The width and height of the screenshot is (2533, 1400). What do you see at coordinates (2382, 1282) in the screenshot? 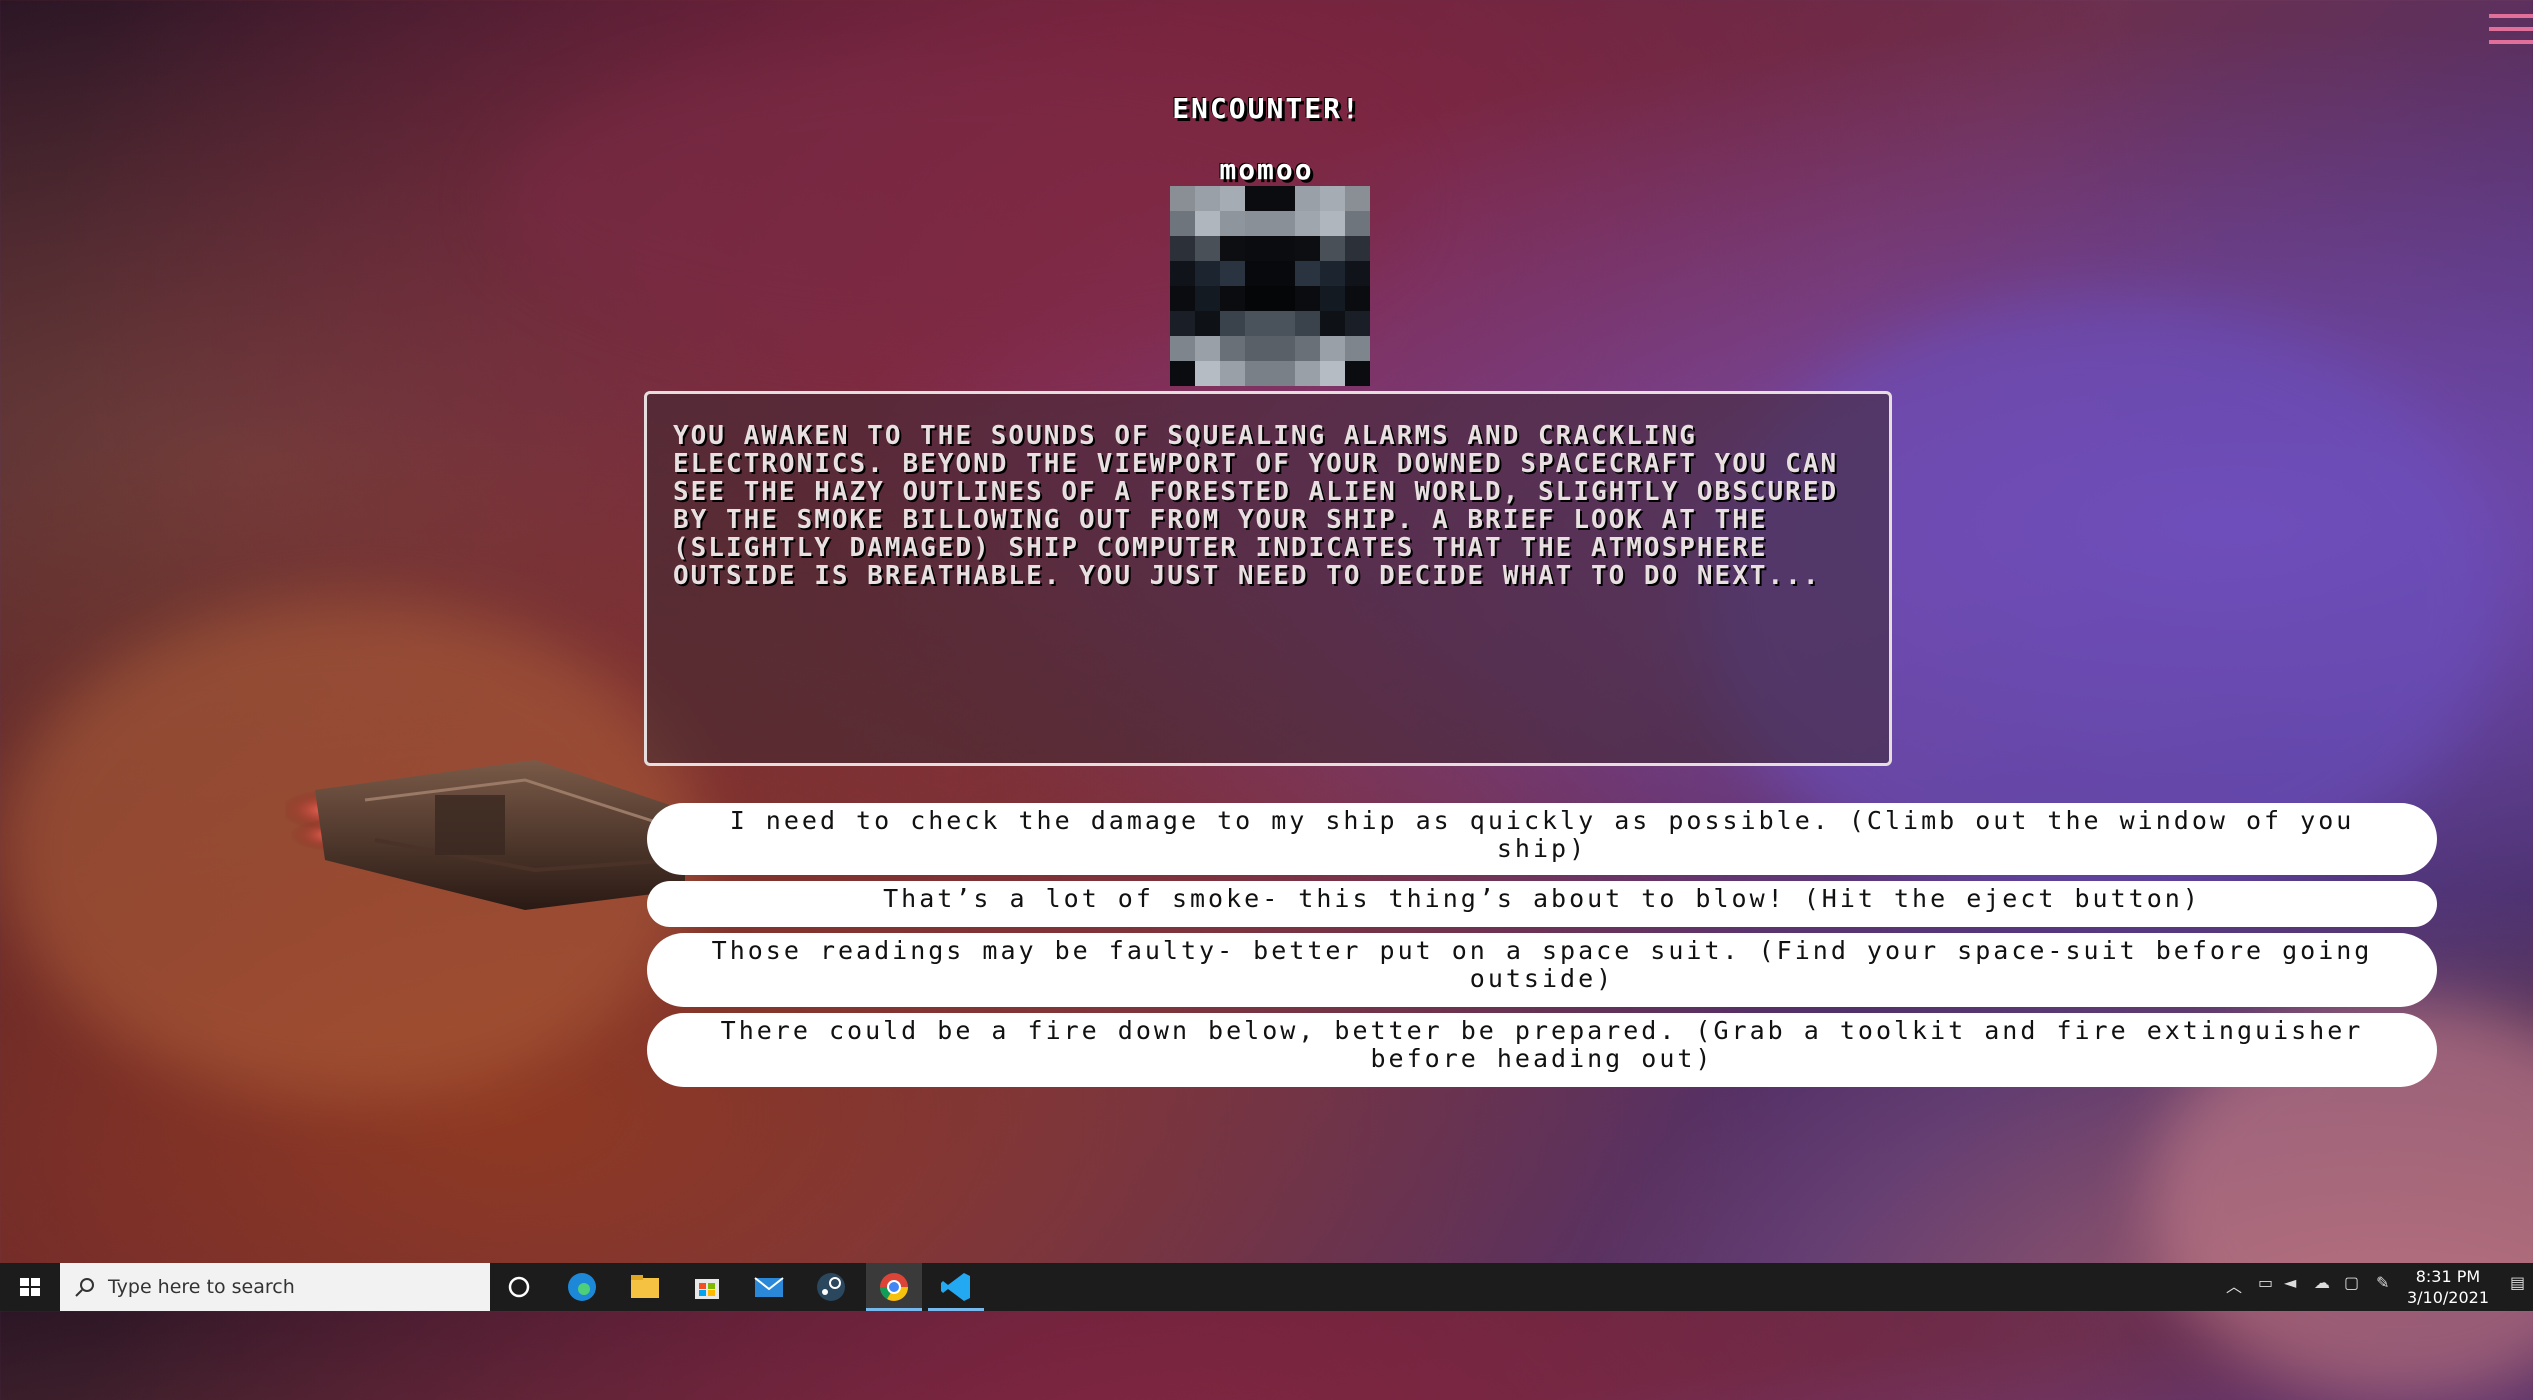
I see `pen-icon: ✎` at bounding box center [2382, 1282].